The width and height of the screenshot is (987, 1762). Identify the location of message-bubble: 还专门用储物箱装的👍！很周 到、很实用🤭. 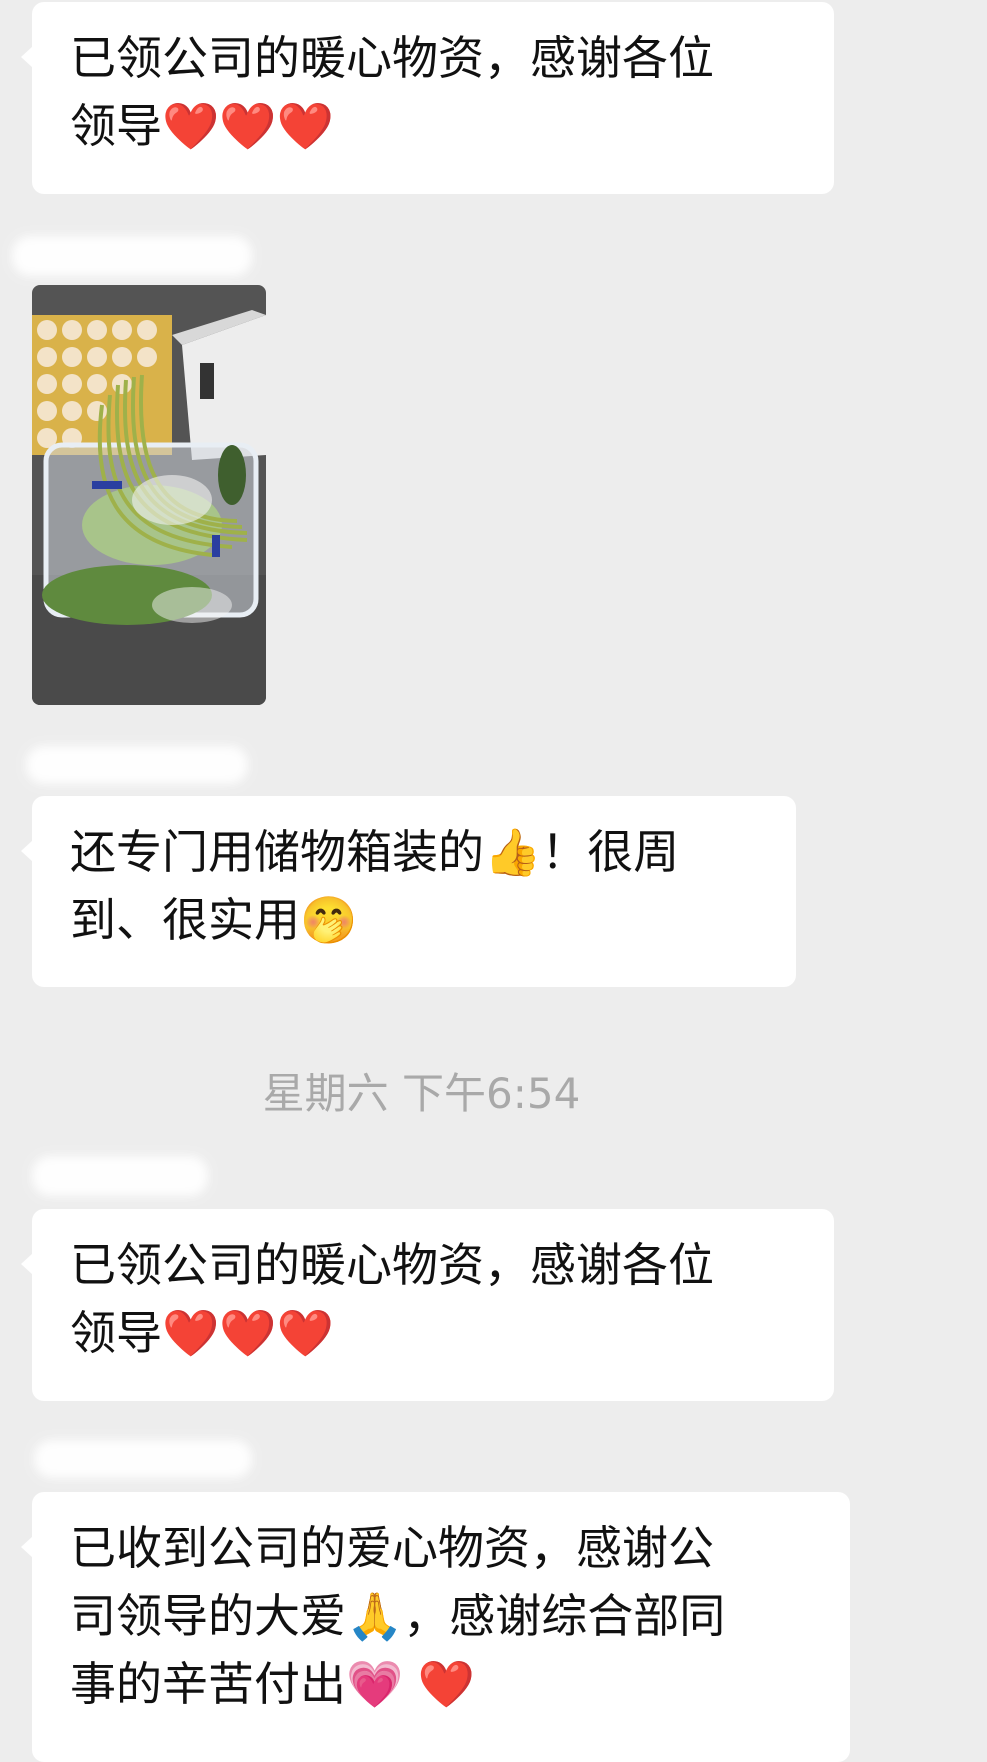
(408, 891).